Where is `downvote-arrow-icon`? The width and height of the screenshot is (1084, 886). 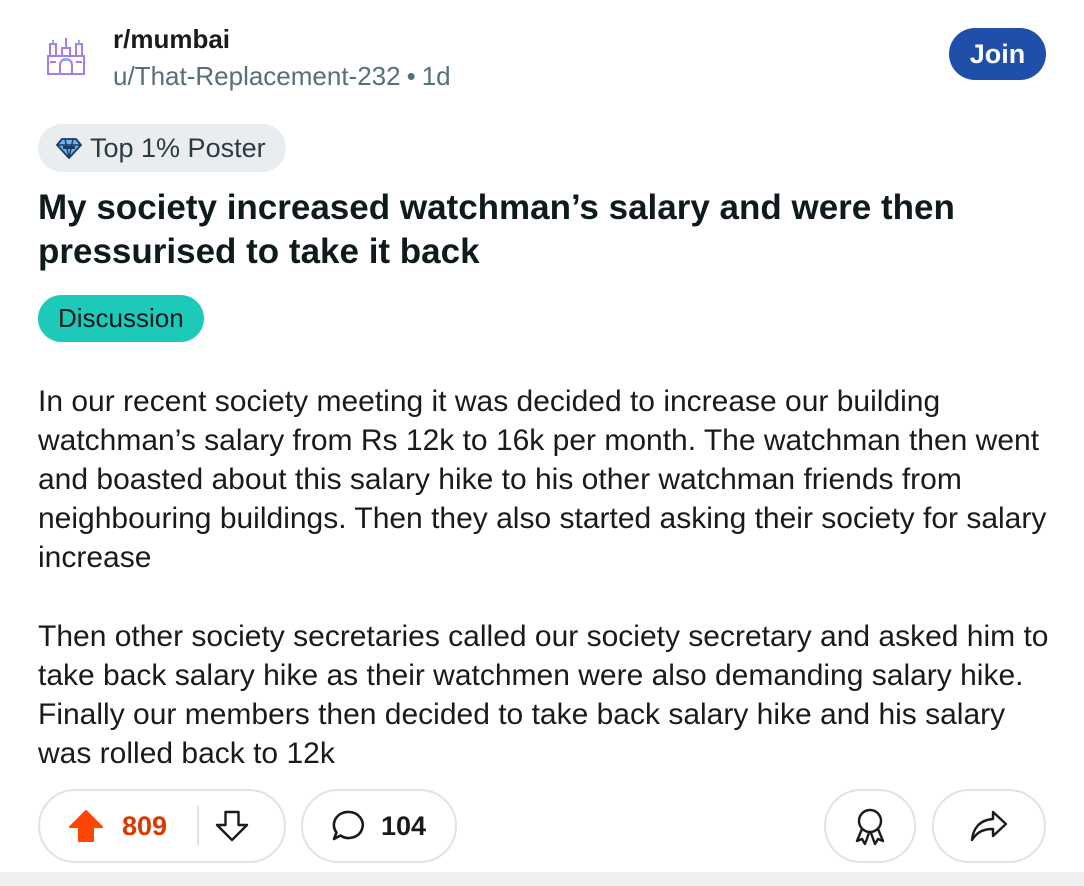
downvote-arrow-icon is located at coordinates (232, 826).